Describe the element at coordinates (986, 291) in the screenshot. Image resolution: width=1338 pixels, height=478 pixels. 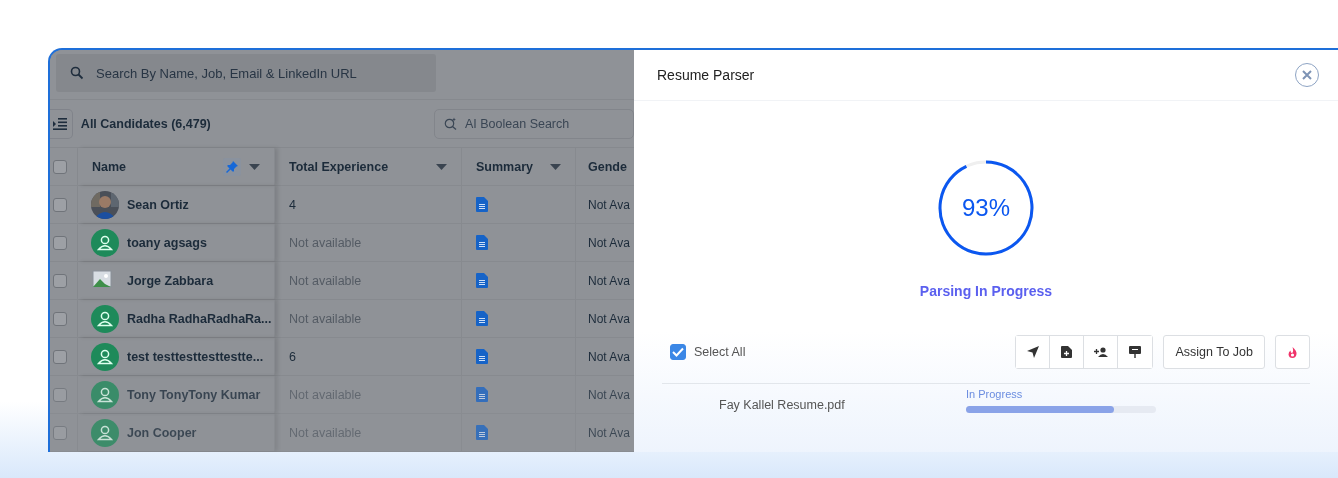
I see `progress-status: Parsing In Progress` at that location.